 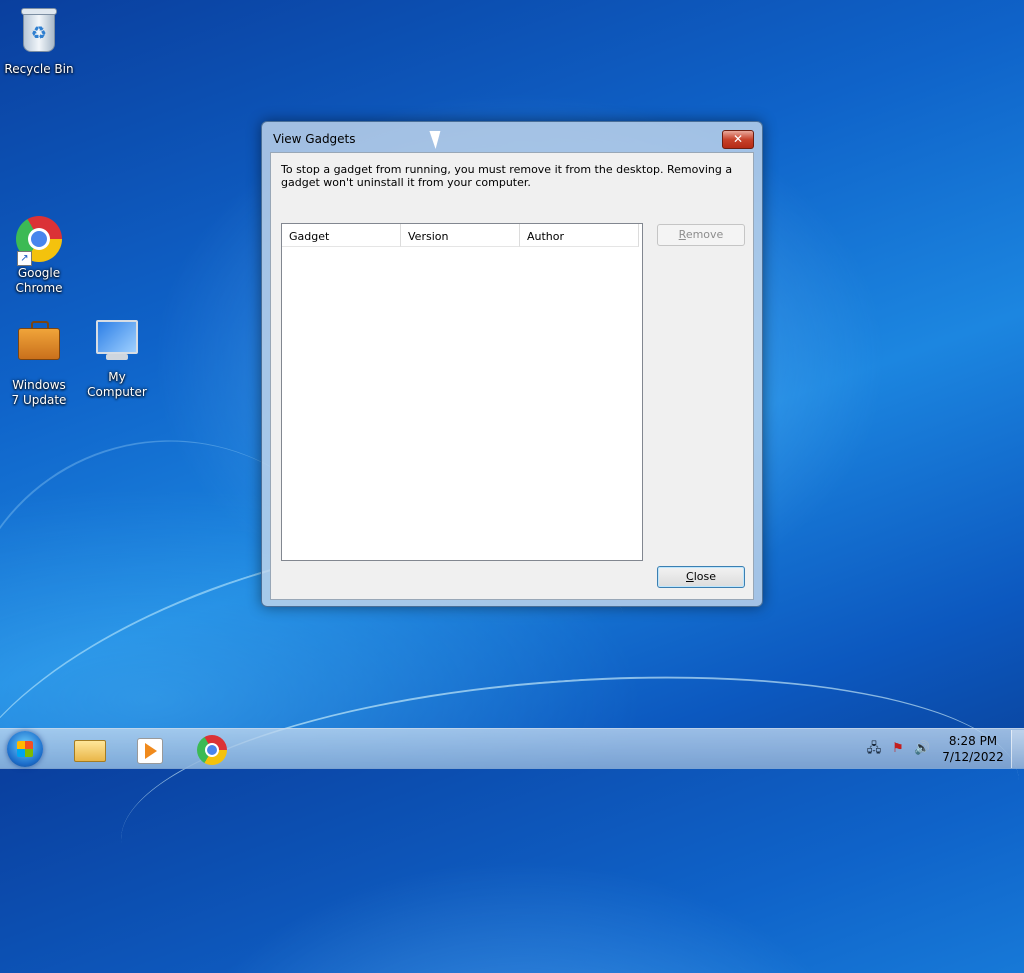 I want to click on desktop-icon-my-computer: My Computer, so click(x=117, y=358).